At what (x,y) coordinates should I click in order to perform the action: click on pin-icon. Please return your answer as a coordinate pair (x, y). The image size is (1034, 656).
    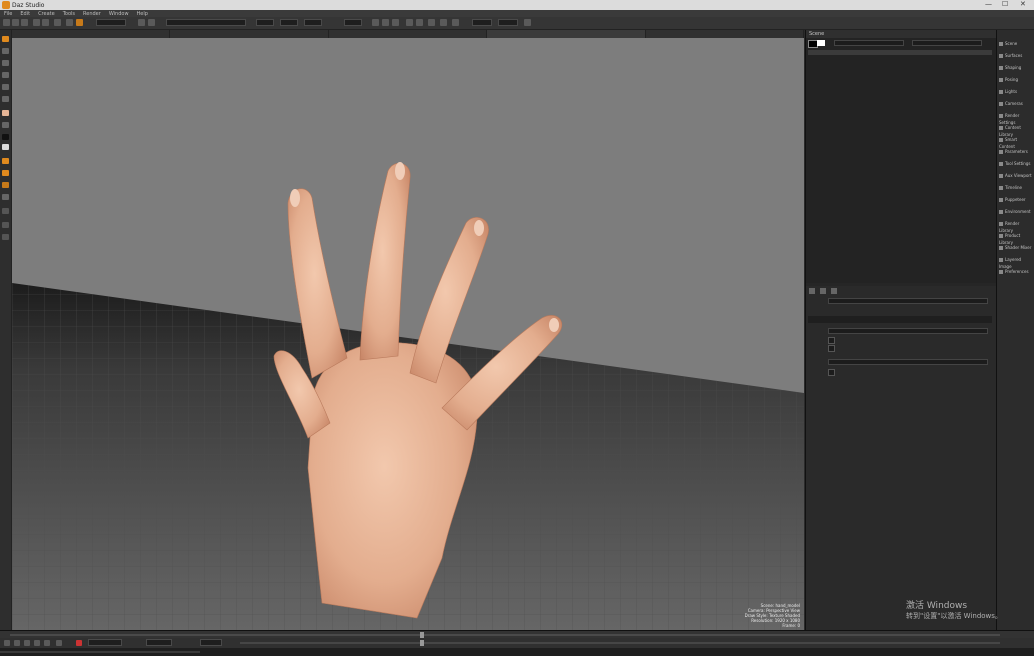
    Looking at the image, I should click on (443, 22).